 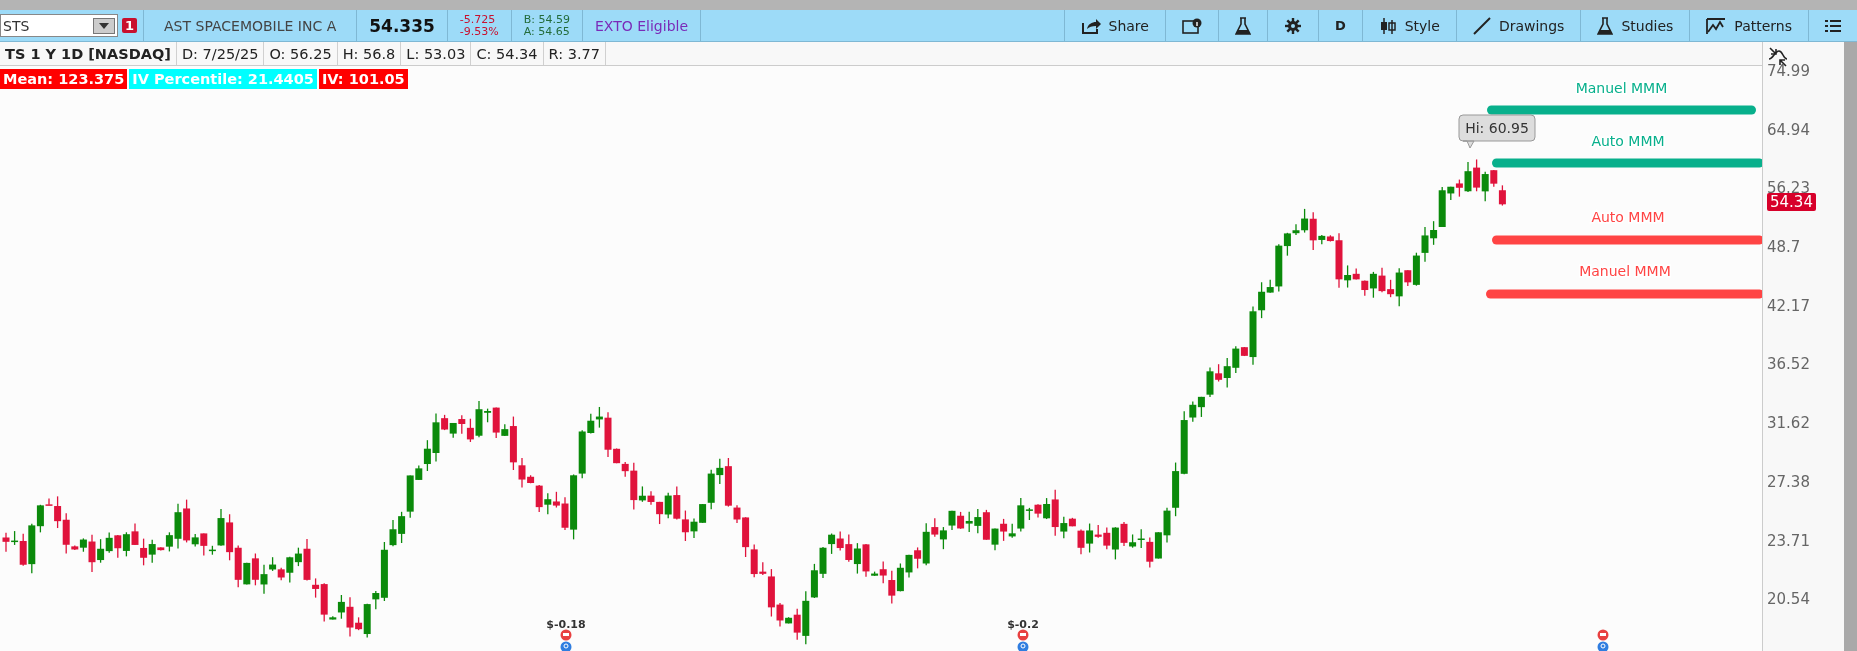 I want to click on study-value-label: IV: 101.05, so click(x=363, y=79).